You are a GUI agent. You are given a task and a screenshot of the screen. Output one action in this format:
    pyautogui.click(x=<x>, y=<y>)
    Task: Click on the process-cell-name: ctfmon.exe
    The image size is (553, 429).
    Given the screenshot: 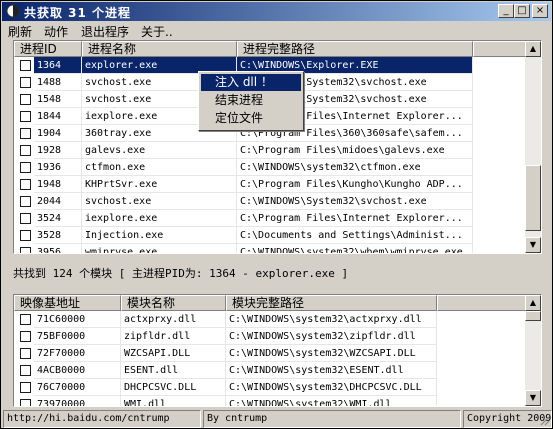 What is the action you would take?
    pyautogui.click(x=159, y=167)
    